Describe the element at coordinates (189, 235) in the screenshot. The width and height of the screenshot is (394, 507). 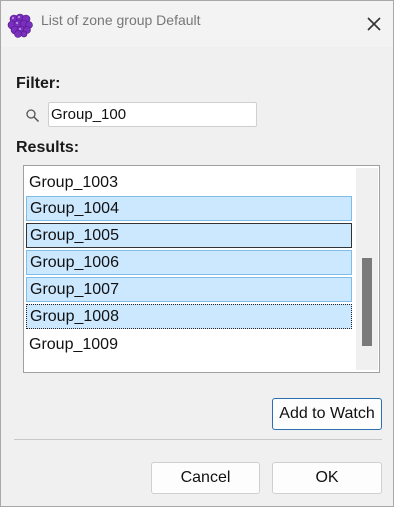
I see `list-item: Group_1005` at that location.